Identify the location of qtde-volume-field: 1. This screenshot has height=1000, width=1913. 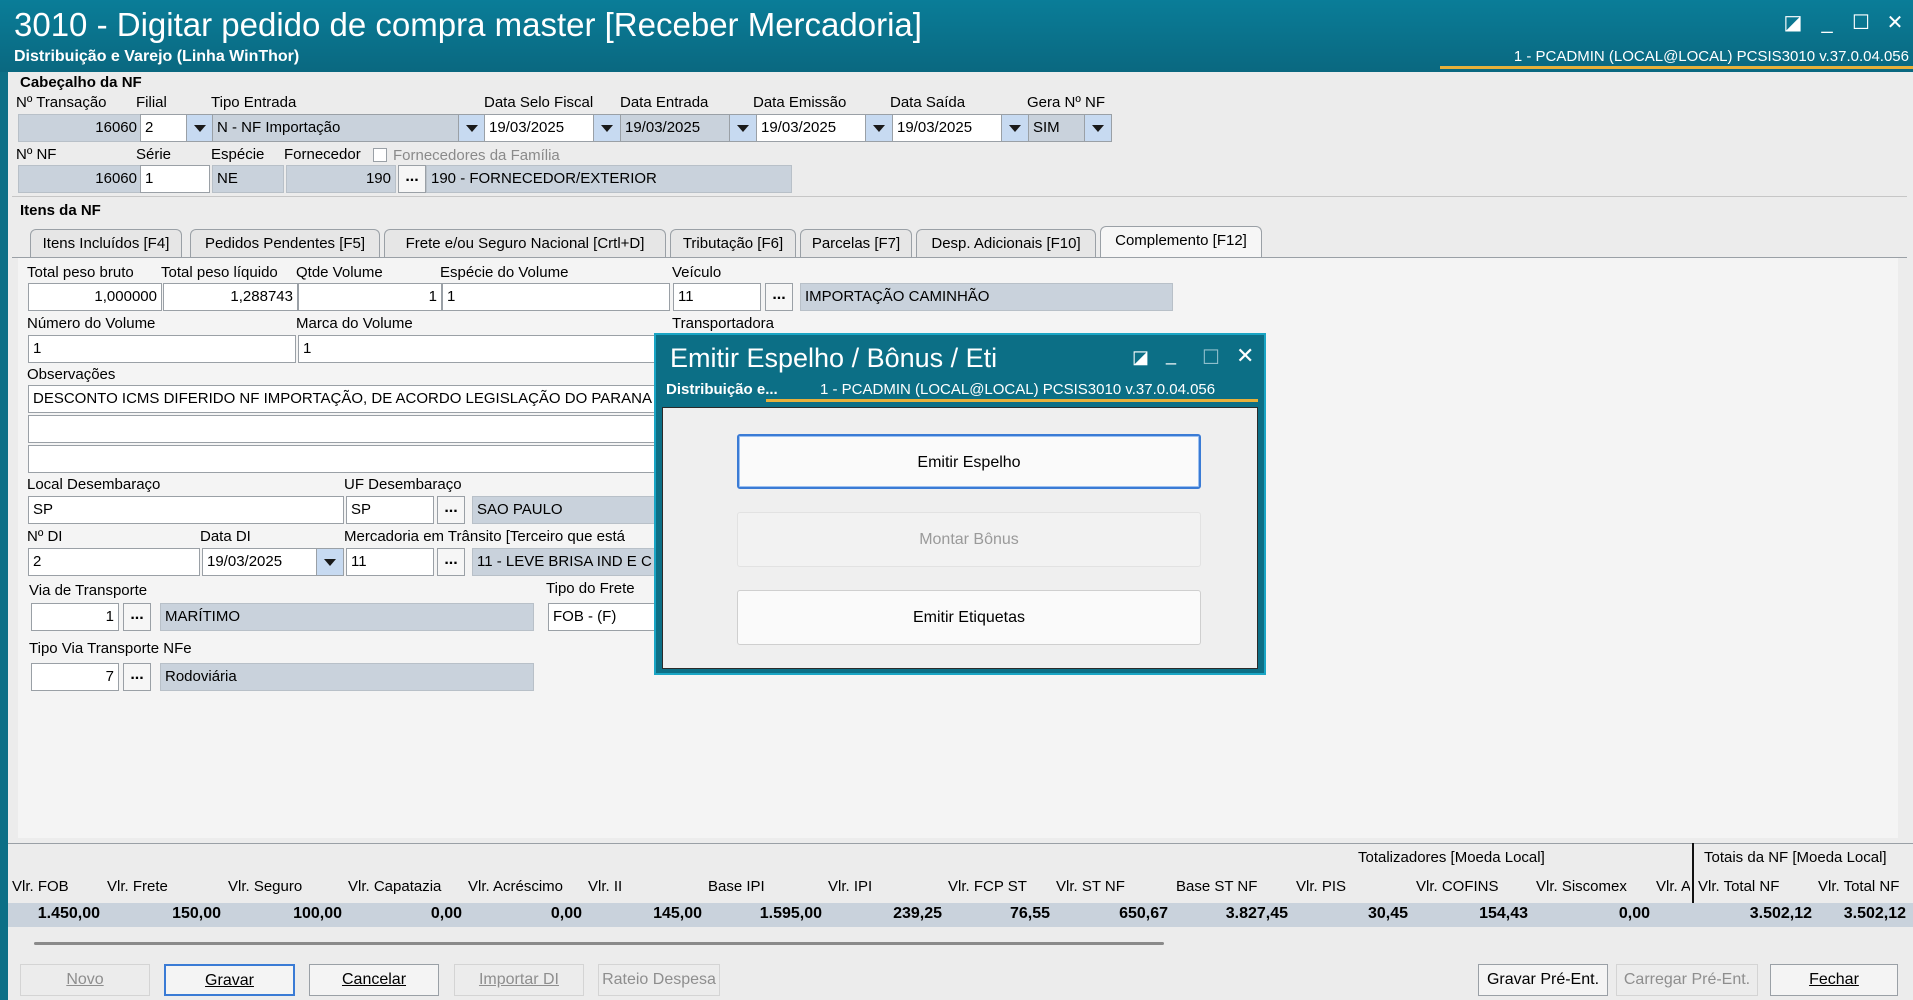
(370, 297).